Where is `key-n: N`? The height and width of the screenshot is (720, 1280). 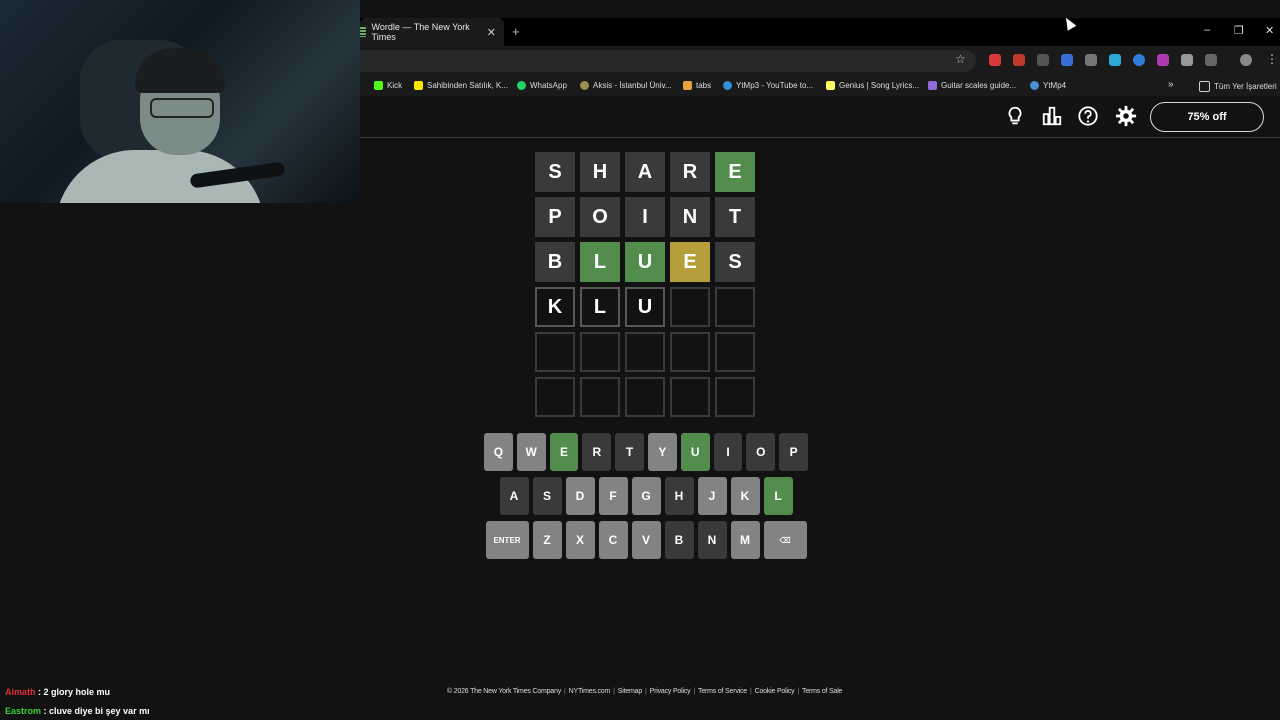 key-n: N is located at coordinates (712, 540).